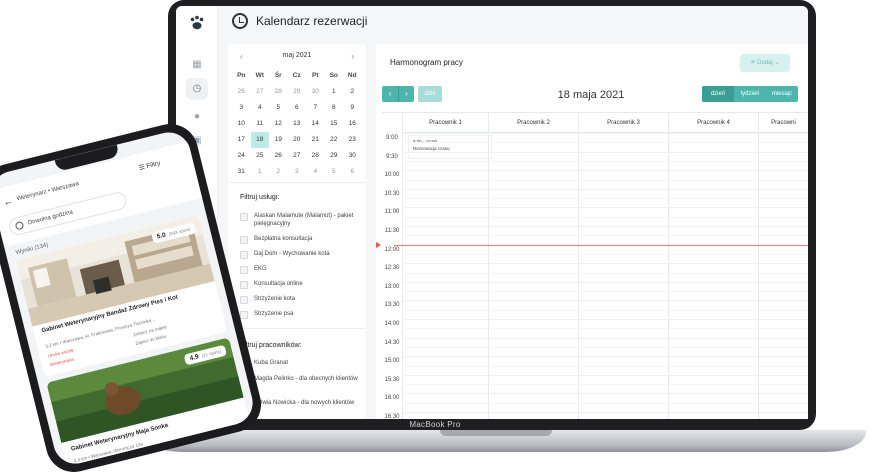  I want to click on calendar-prev-button: ‹, so click(241, 56).